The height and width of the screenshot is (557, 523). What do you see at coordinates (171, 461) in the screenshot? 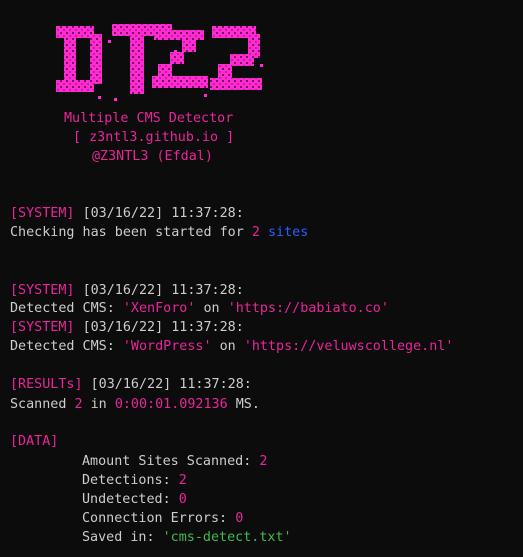
I see `amount-label: Amount Sites Scanned:` at bounding box center [171, 461].